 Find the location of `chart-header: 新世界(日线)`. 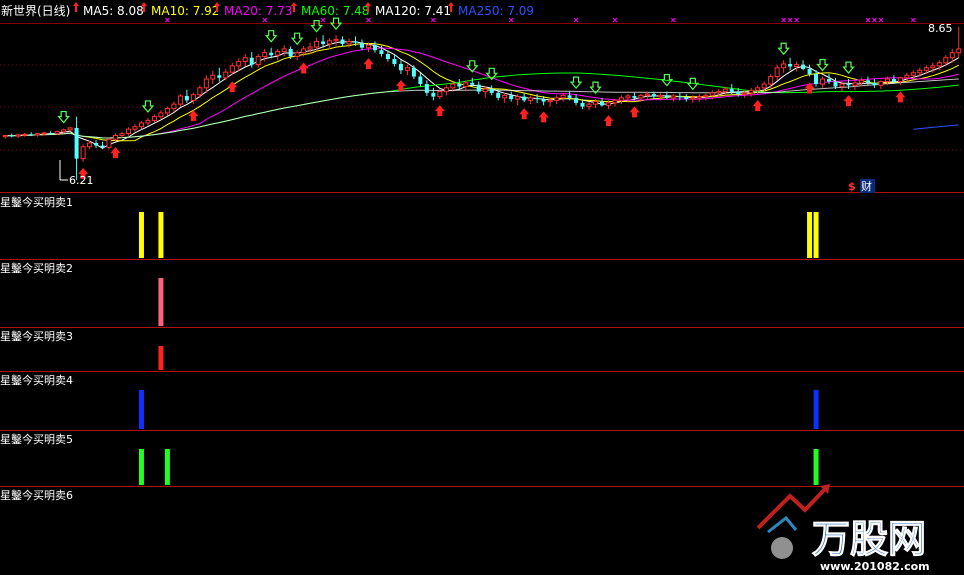

chart-header: 新世界(日线) is located at coordinates (35, 10).